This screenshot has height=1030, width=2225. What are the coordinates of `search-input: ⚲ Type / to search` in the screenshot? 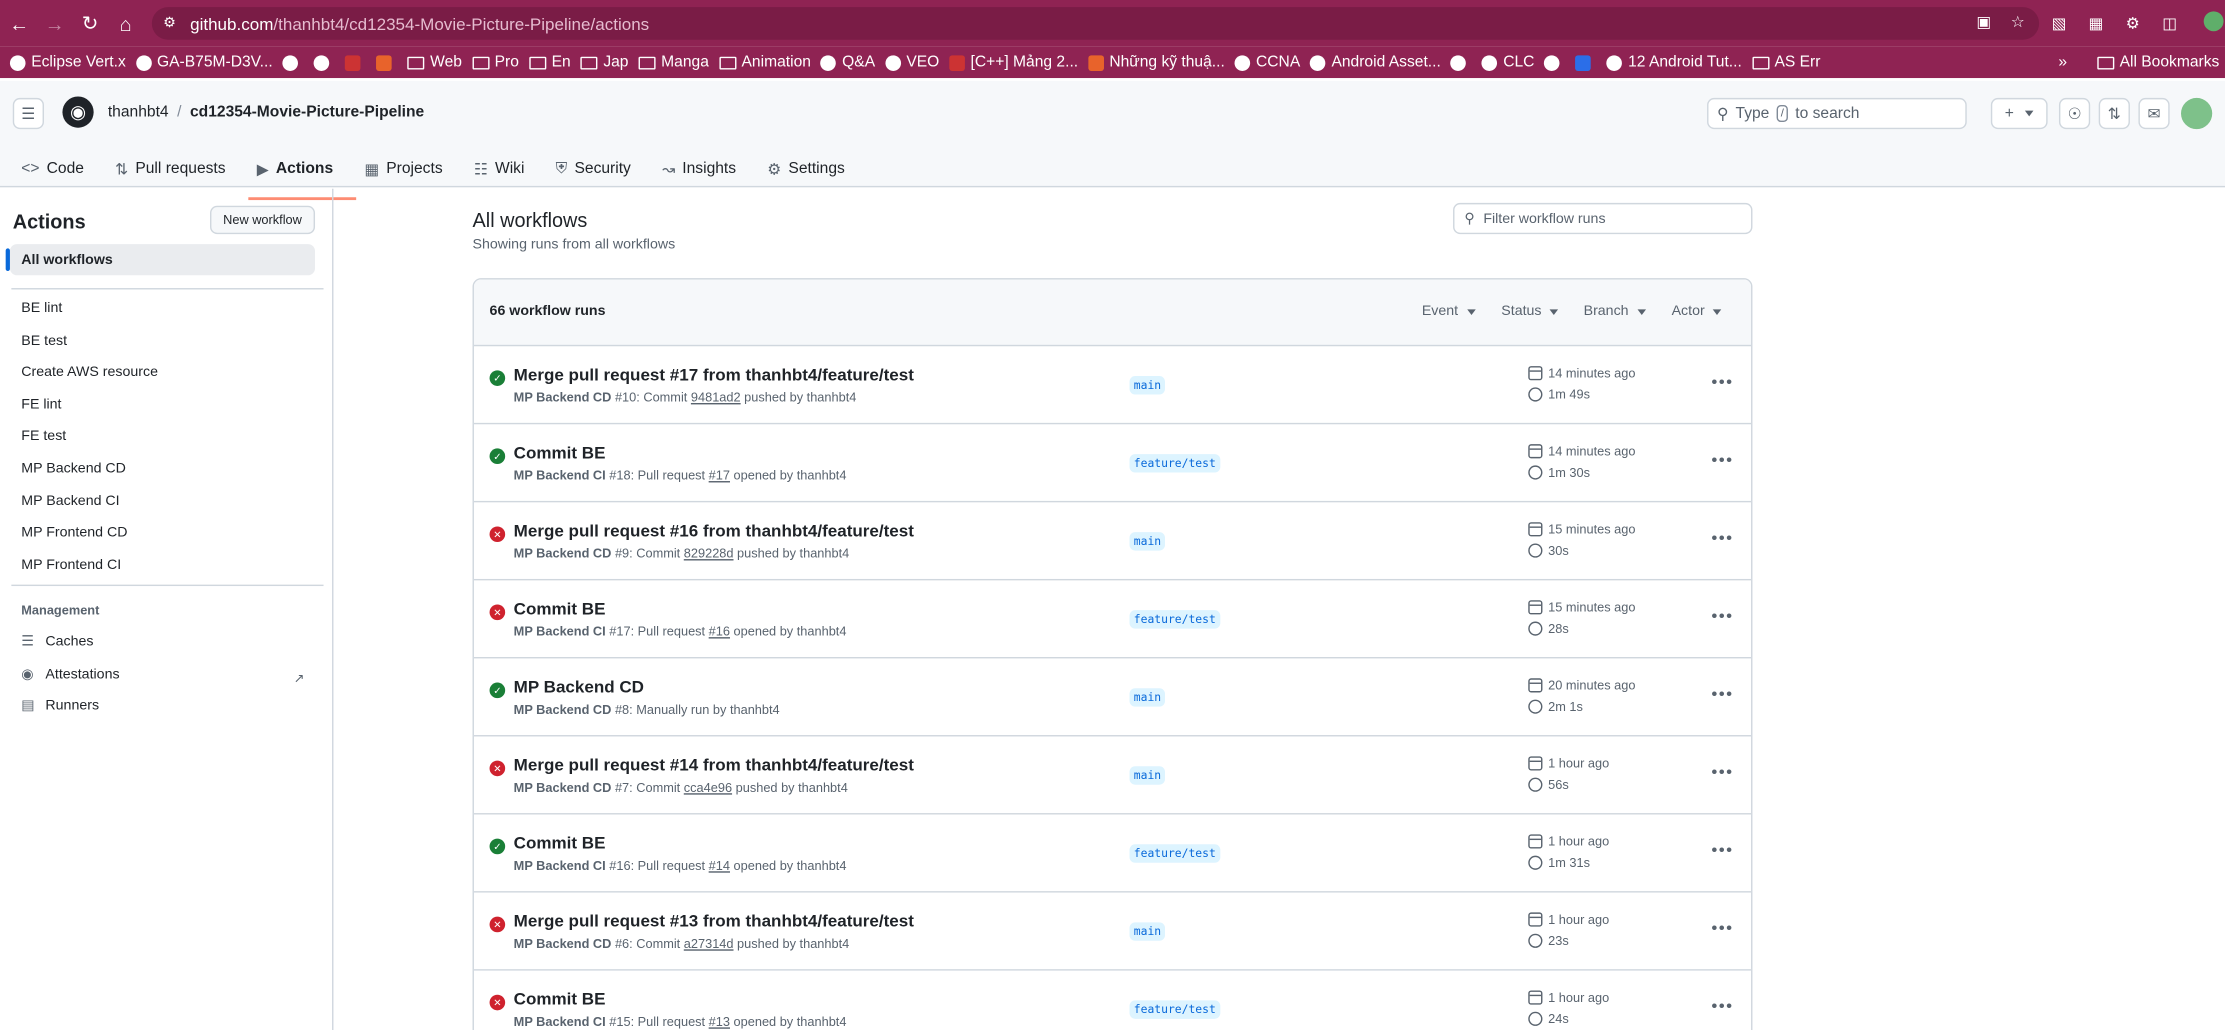 It's located at (1837, 113).